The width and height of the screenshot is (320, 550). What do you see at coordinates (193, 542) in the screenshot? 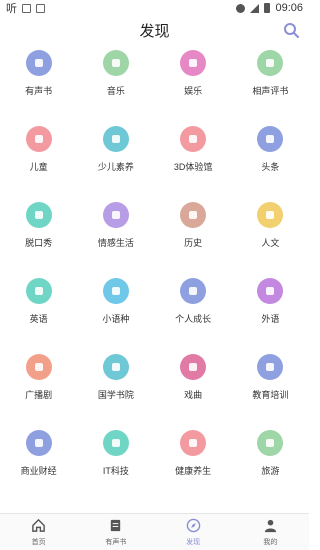
I see `tab-label: 发现` at bounding box center [193, 542].